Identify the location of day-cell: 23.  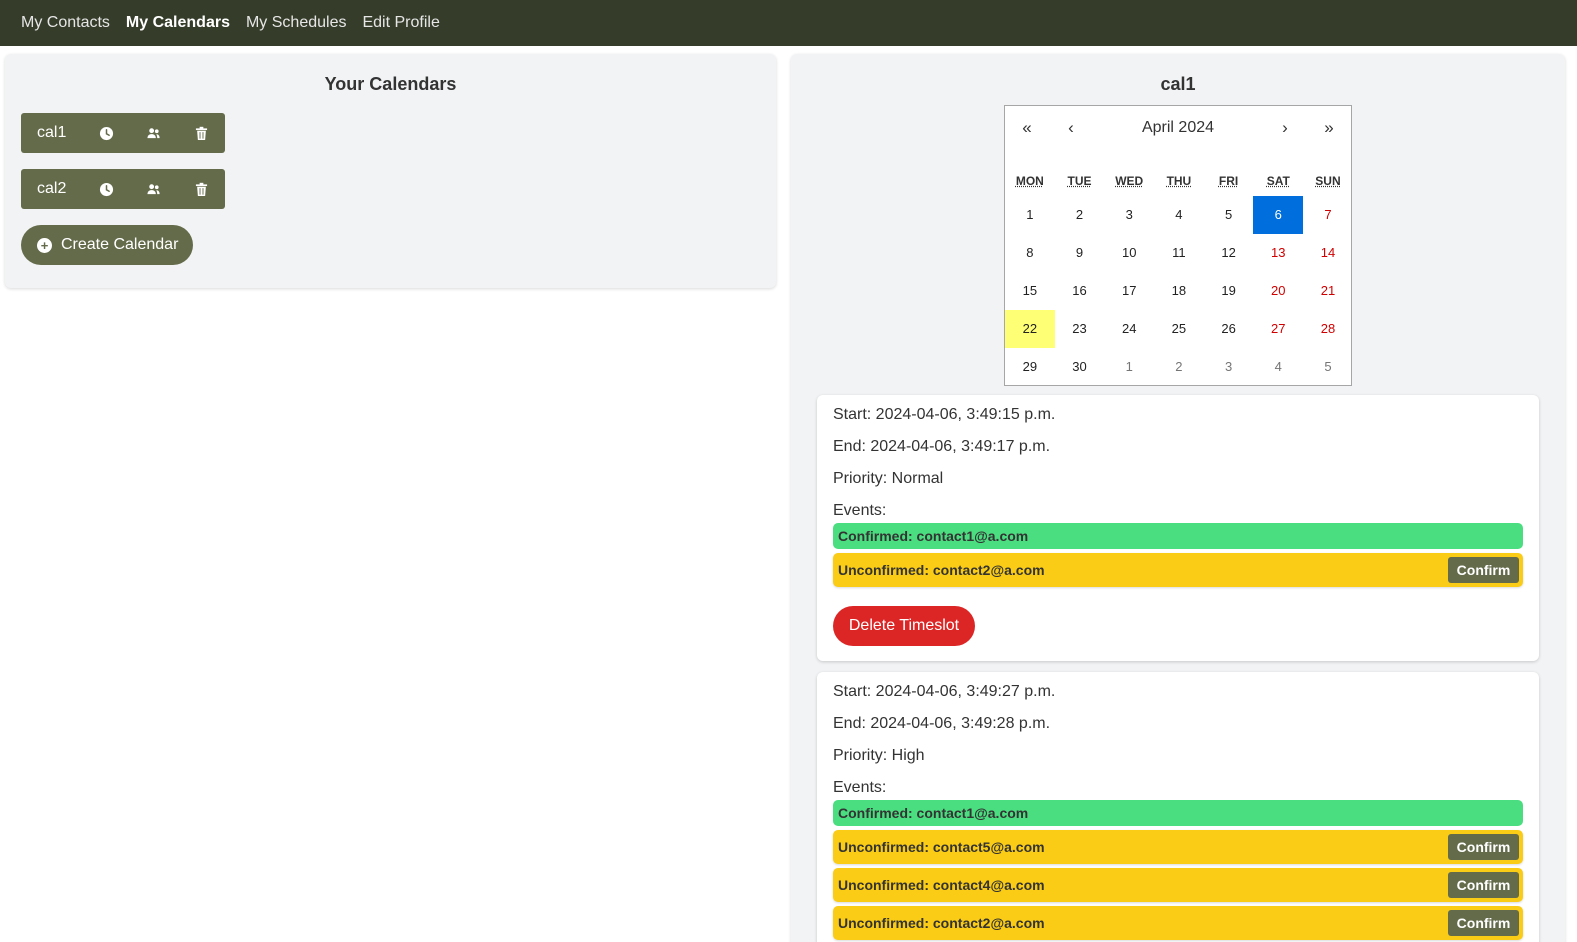
(1080, 329).